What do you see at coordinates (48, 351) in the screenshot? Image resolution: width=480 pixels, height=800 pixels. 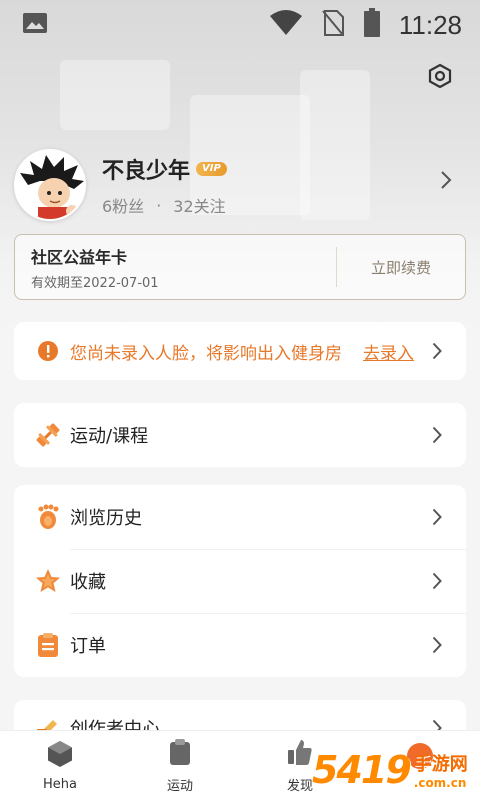 I see `warning-icon` at bounding box center [48, 351].